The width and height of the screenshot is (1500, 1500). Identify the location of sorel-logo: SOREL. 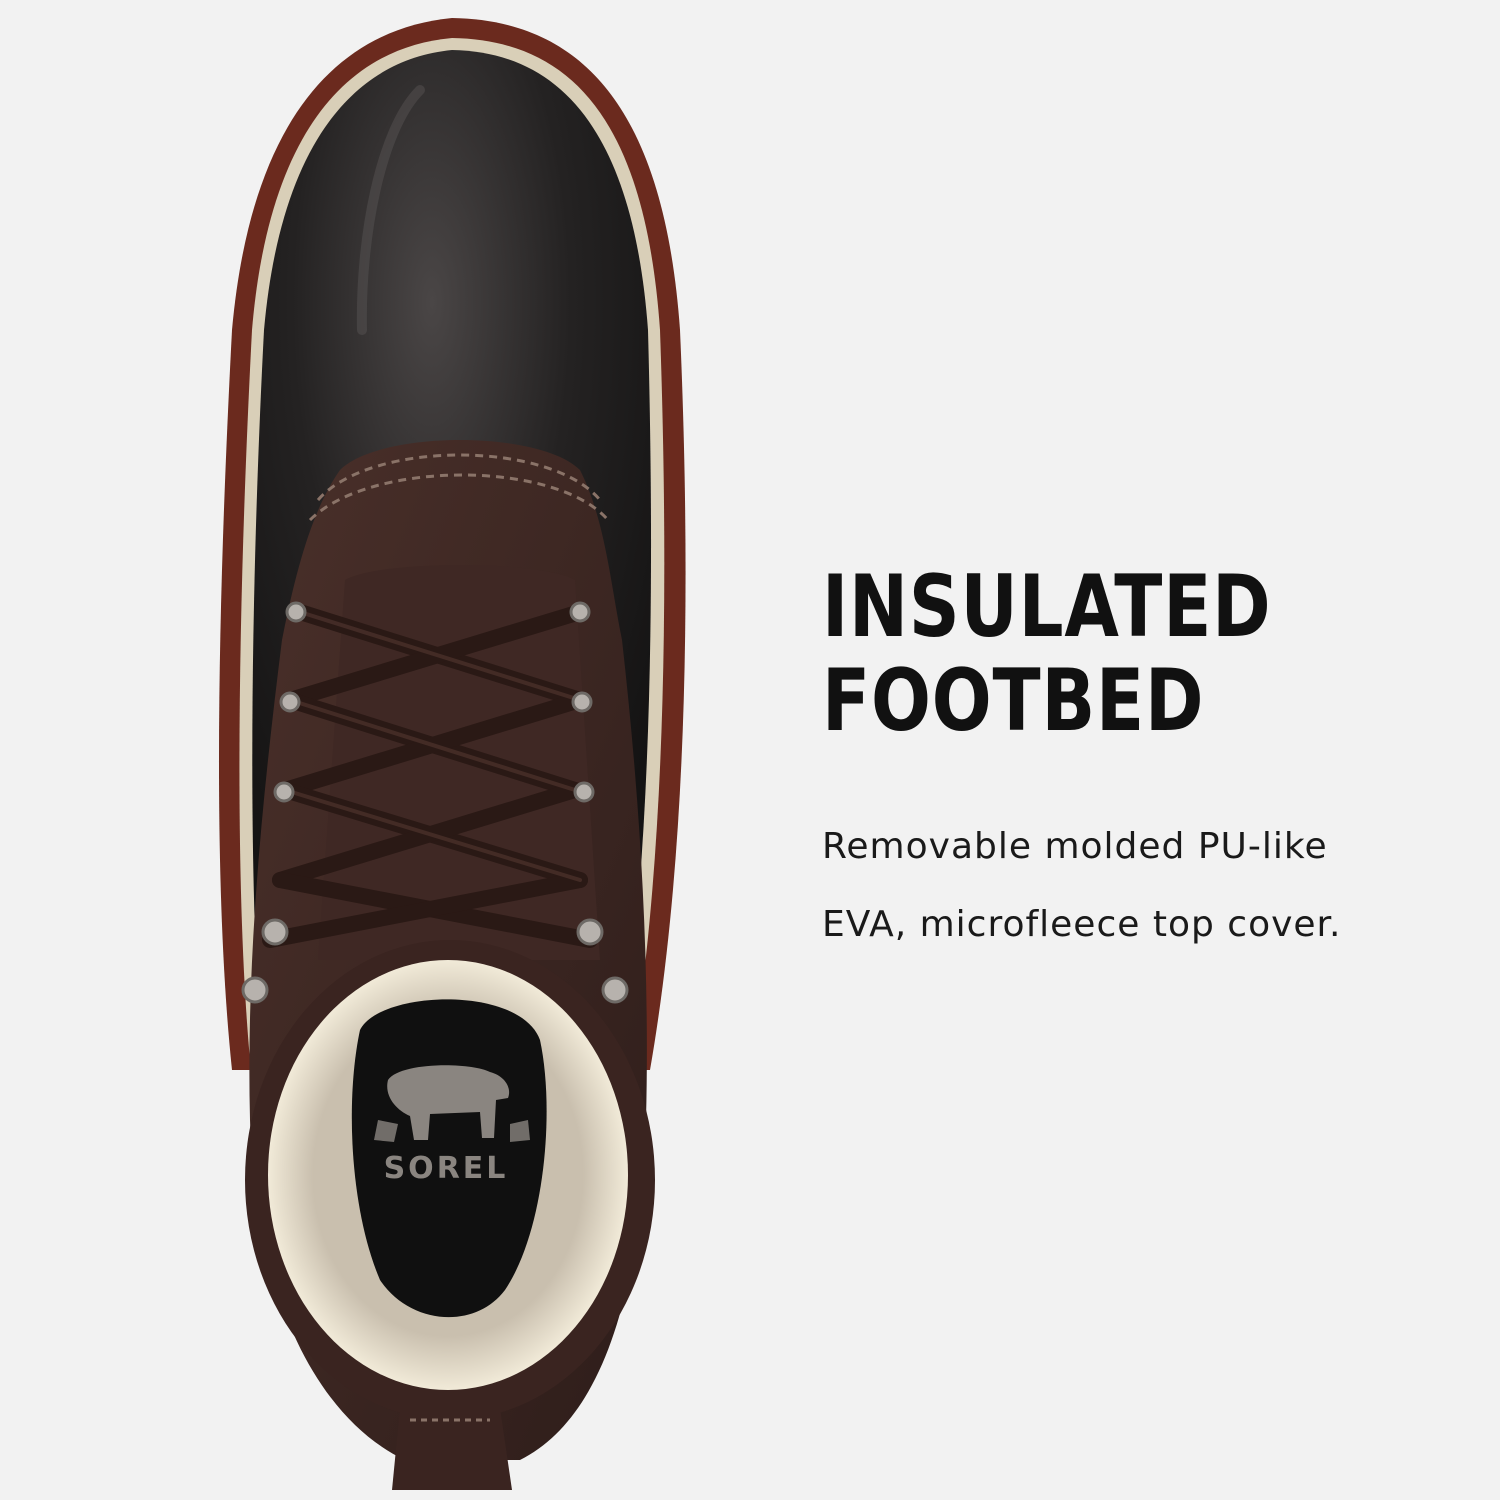
(446, 1168).